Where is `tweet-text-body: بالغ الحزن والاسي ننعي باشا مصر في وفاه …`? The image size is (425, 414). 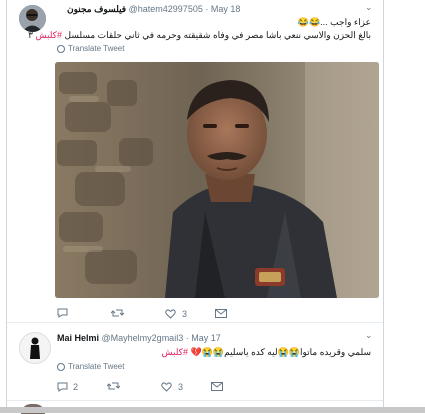
tweet-text-body: بالغ الحزن والاسي ننعي باشا مصر في وفاه … is located at coordinates (218, 35).